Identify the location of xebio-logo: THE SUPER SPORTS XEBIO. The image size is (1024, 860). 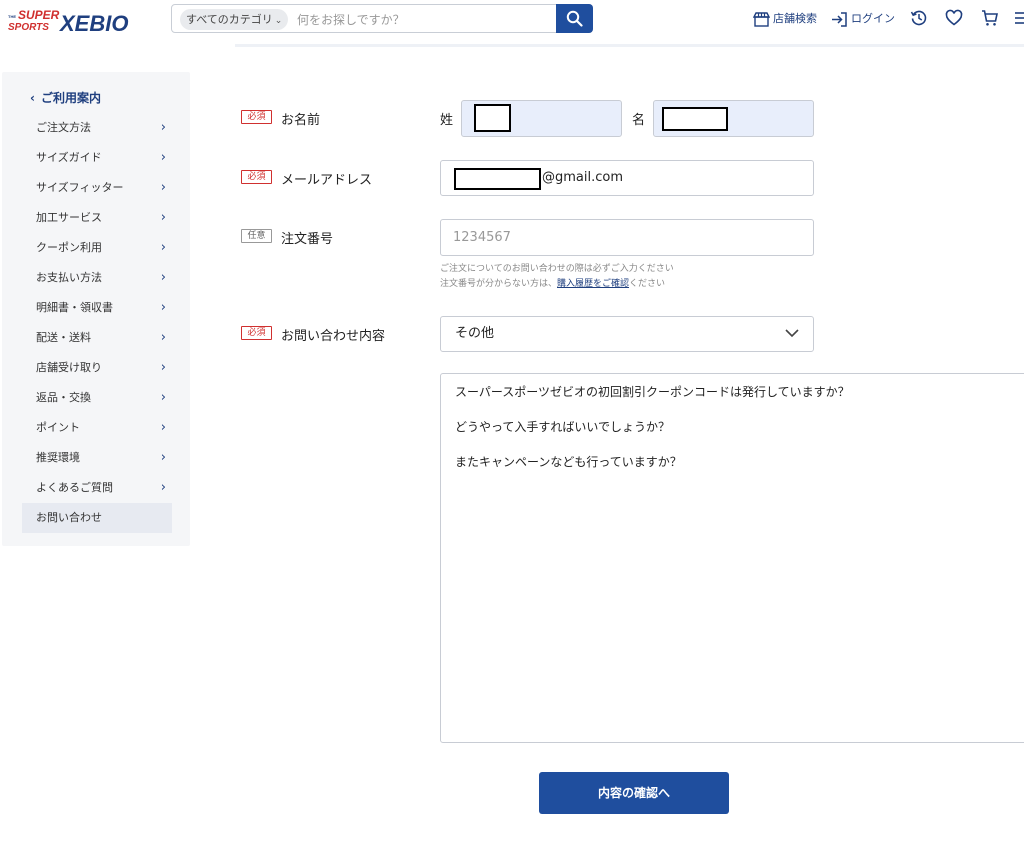
(76, 21).